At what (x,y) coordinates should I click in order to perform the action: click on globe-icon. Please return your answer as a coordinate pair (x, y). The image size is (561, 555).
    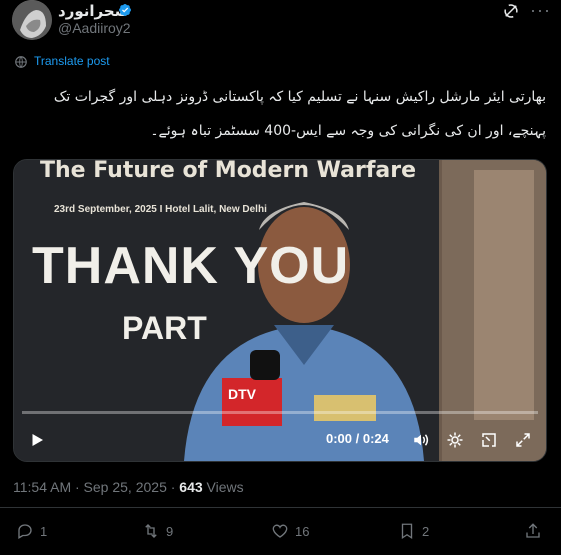
    Looking at the image, I should click on (21, 62).